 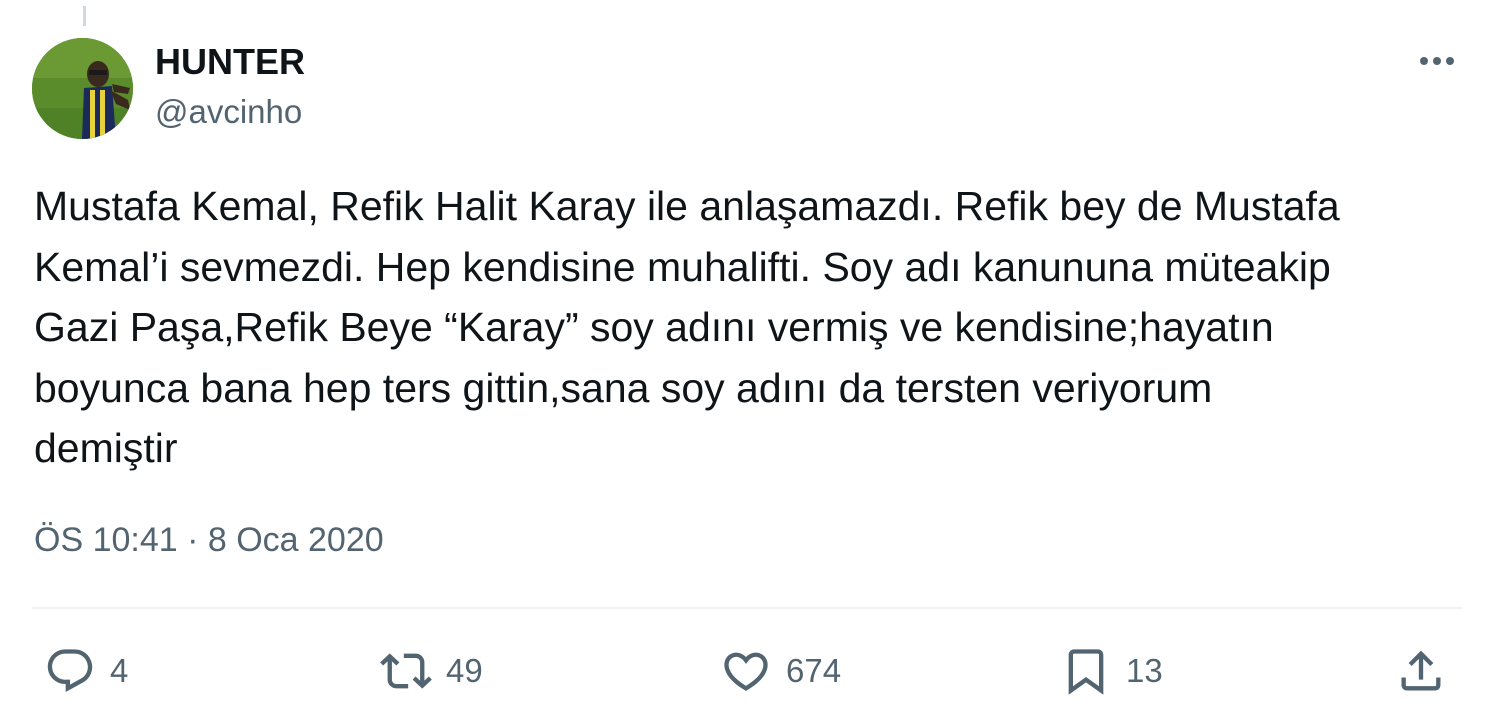 I want to click on avatar-image, so click(x=82, y=88).